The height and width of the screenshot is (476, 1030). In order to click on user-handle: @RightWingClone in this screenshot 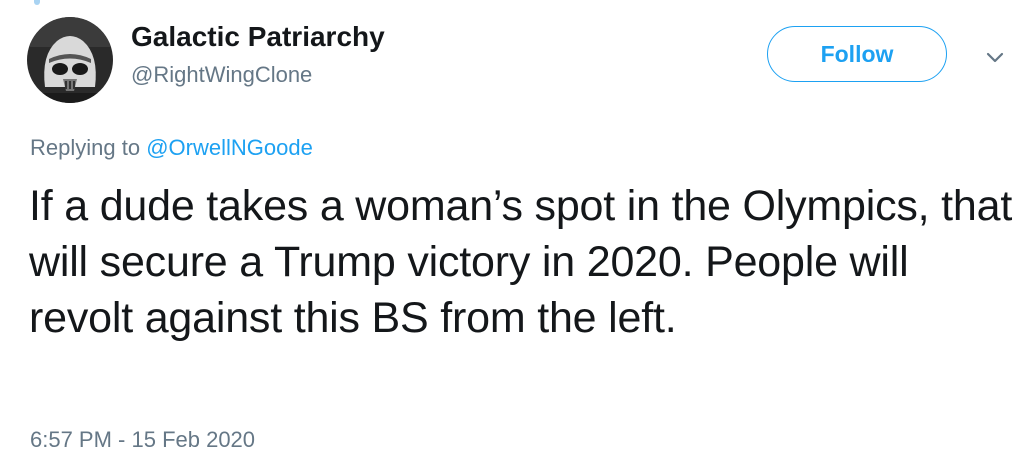, I will do `click(221, 75)`.